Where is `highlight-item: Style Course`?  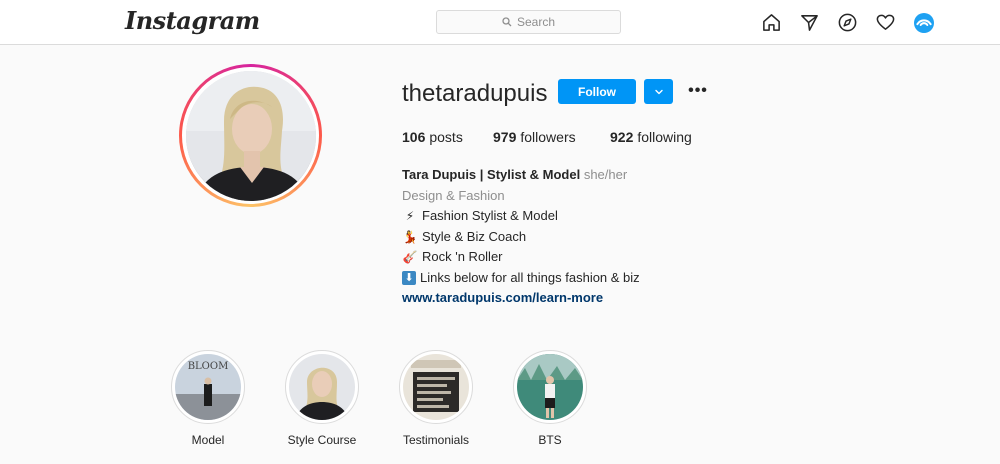 highlight-item: Style Course is located at coordinates (322, 398).